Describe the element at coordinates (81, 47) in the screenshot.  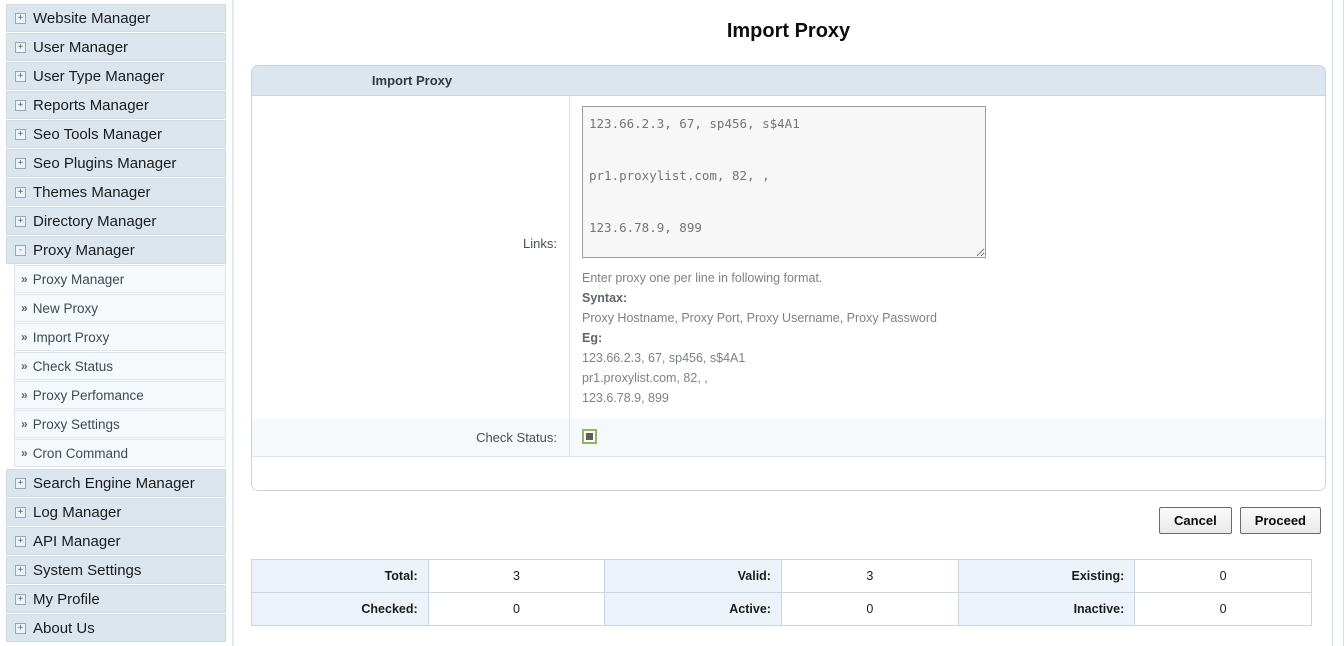
I see `sidebar-item-label: User Manager` at that location.